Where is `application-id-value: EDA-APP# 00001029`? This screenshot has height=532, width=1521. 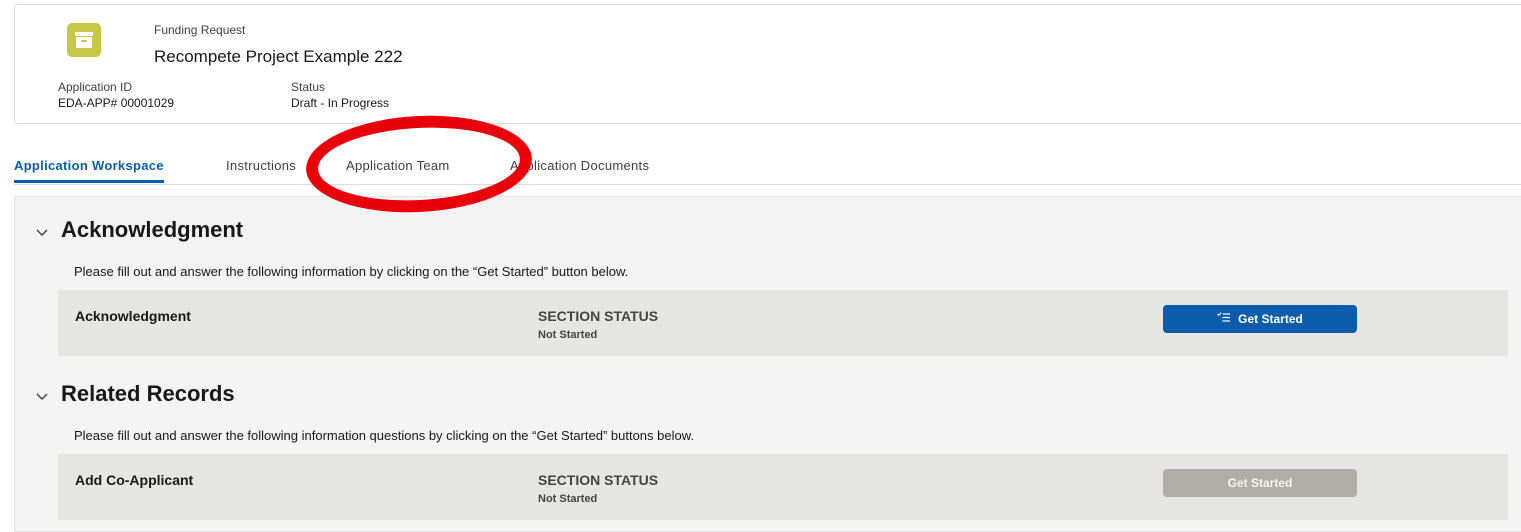 application-id-value: EDA-APP# 00001029 is located at coordinates (116, 103).